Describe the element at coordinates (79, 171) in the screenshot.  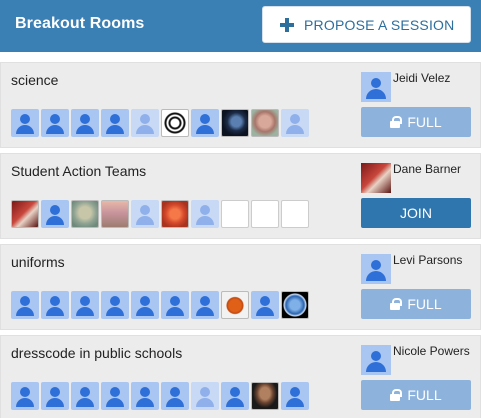
I see `room-name: Student Action Teams` at that location.